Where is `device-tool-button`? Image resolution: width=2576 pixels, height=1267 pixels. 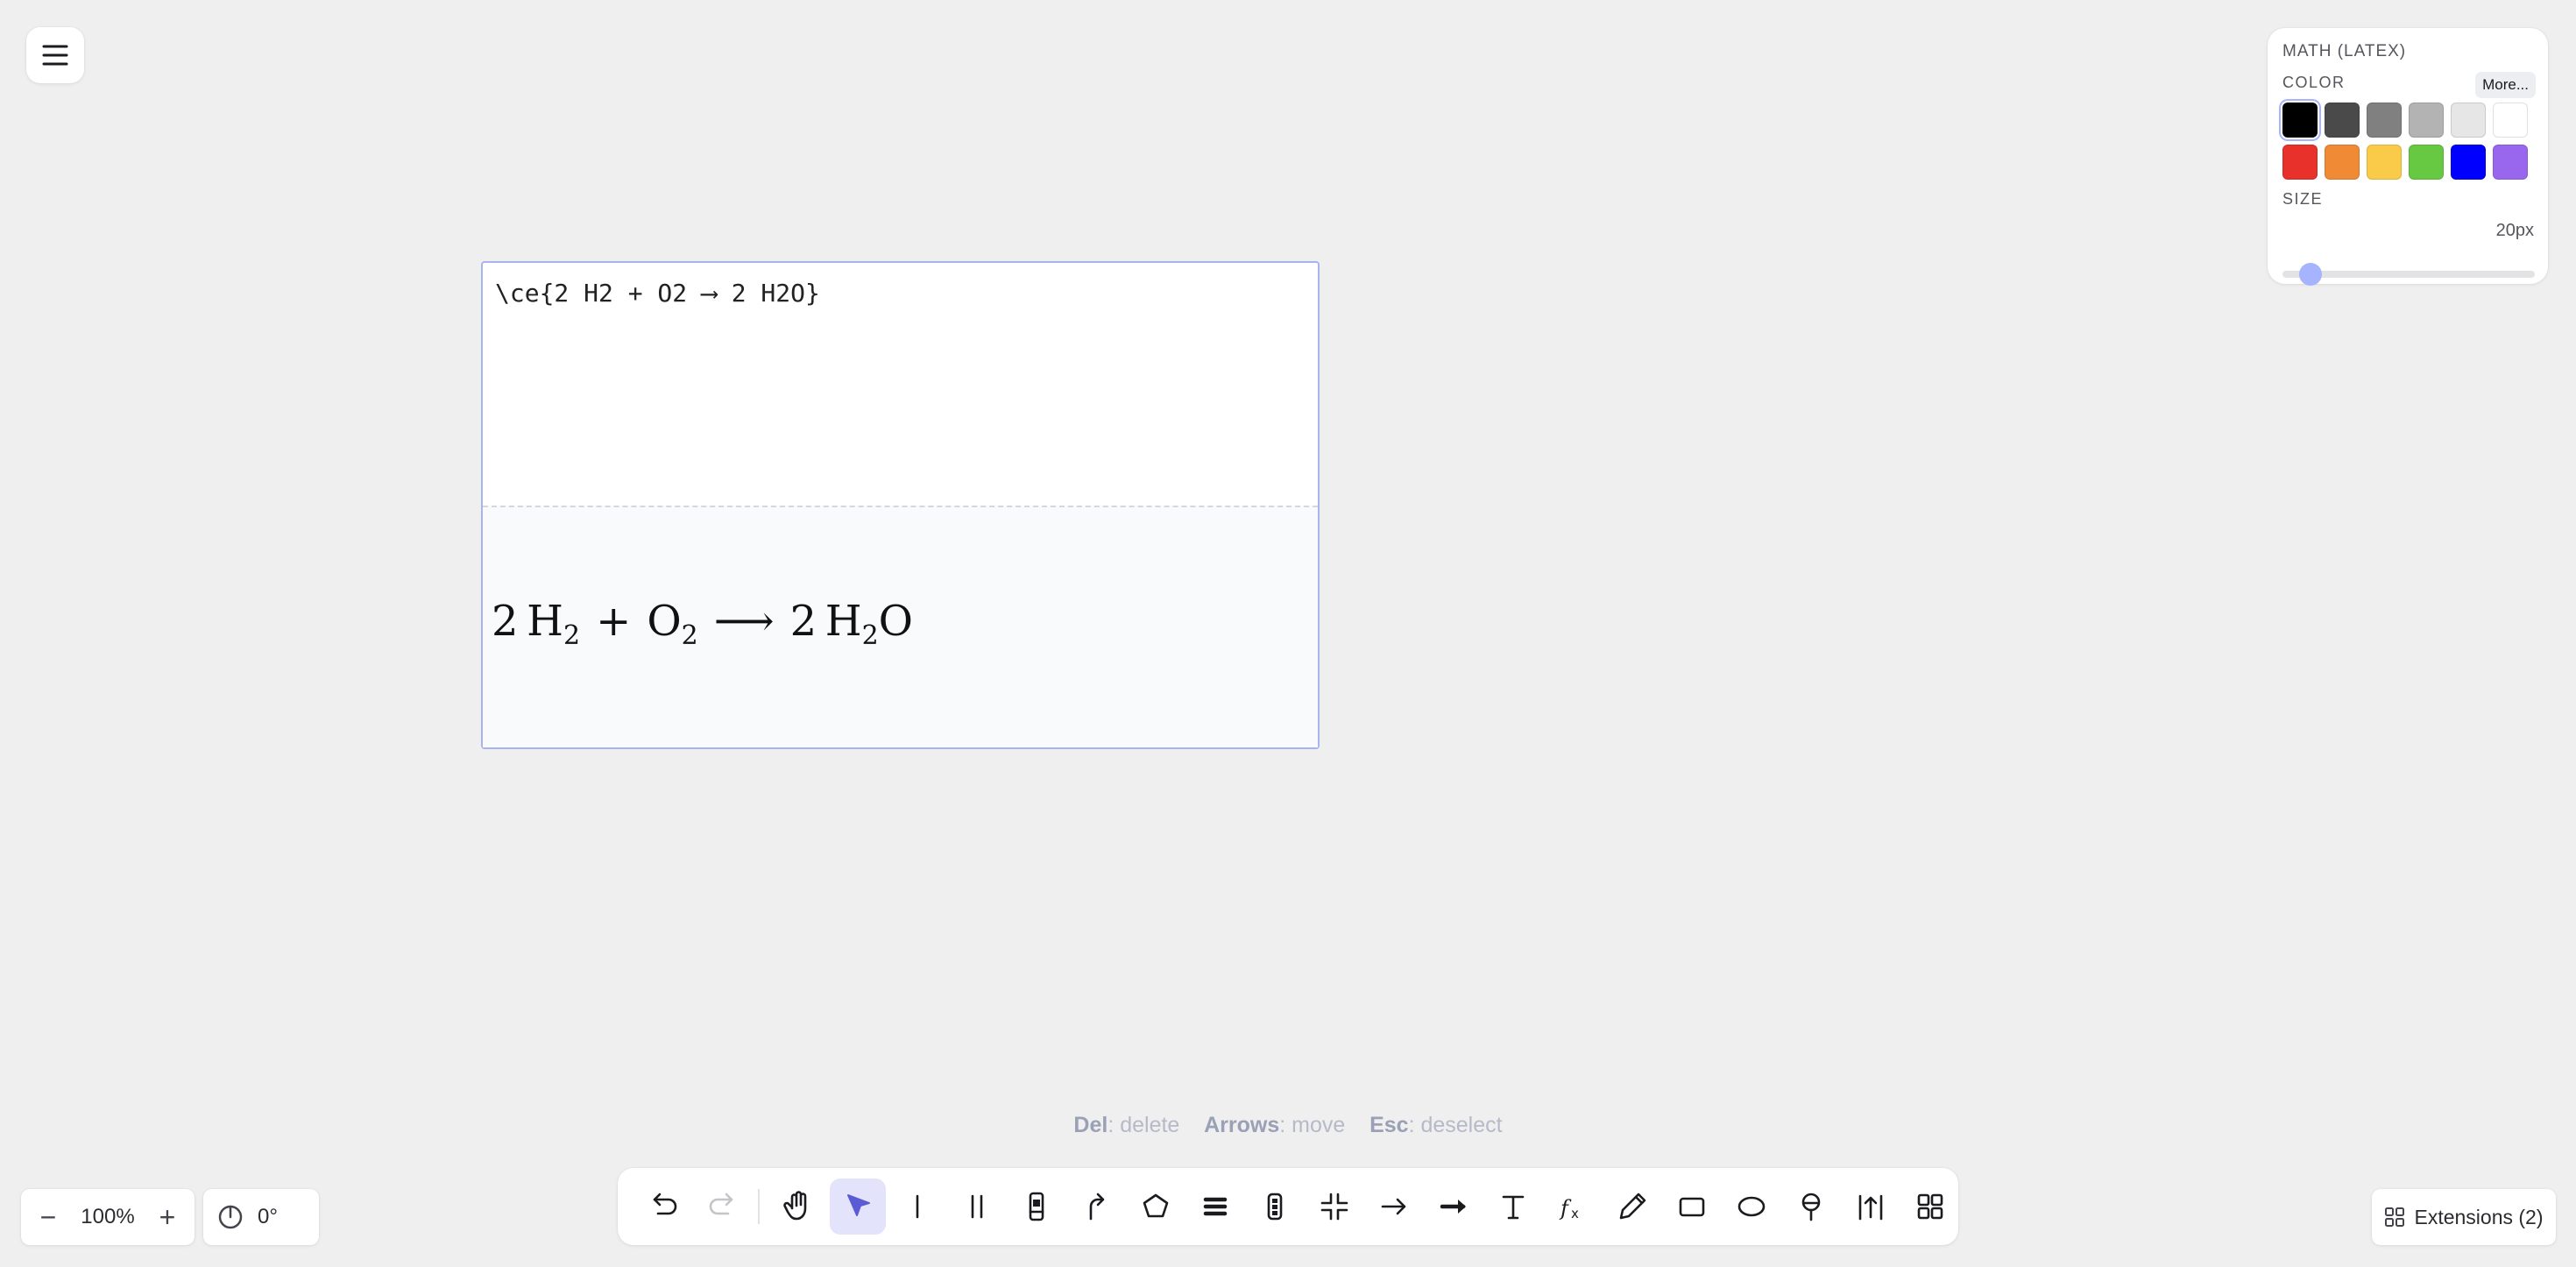 device-tool-button is located at coordinates (1036, 1207).